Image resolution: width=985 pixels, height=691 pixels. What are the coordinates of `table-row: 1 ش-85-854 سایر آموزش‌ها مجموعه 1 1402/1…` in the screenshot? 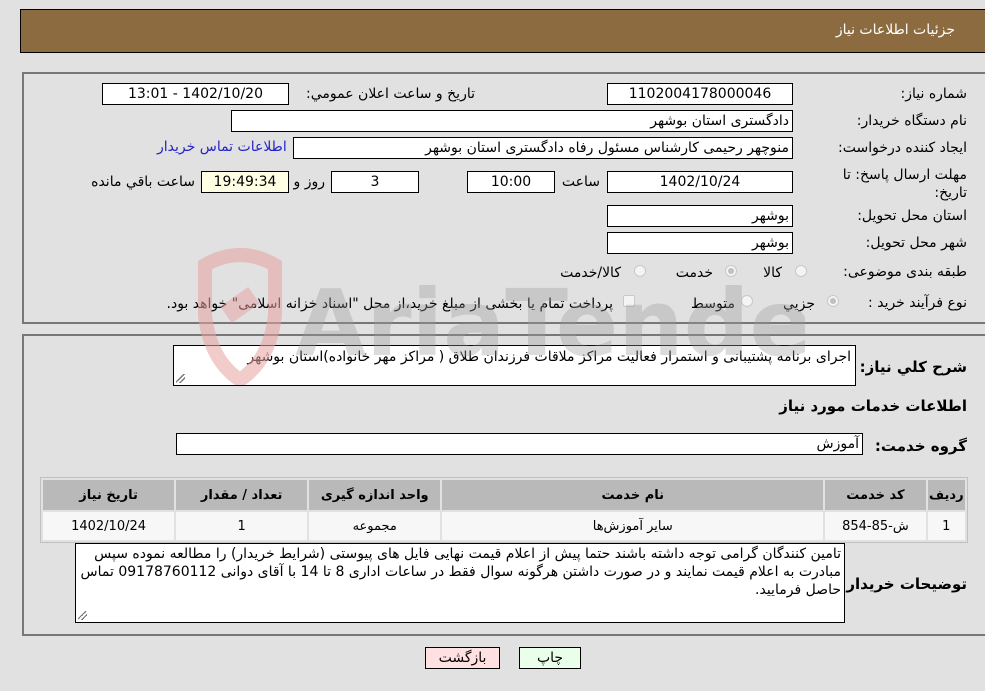 It's located at (504, 526).